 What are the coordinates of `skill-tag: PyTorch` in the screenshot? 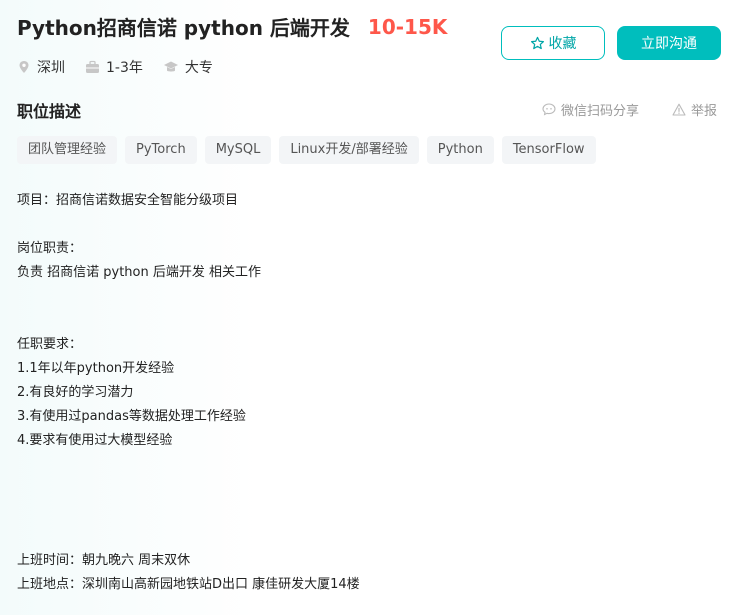 It's located at (161, 150).